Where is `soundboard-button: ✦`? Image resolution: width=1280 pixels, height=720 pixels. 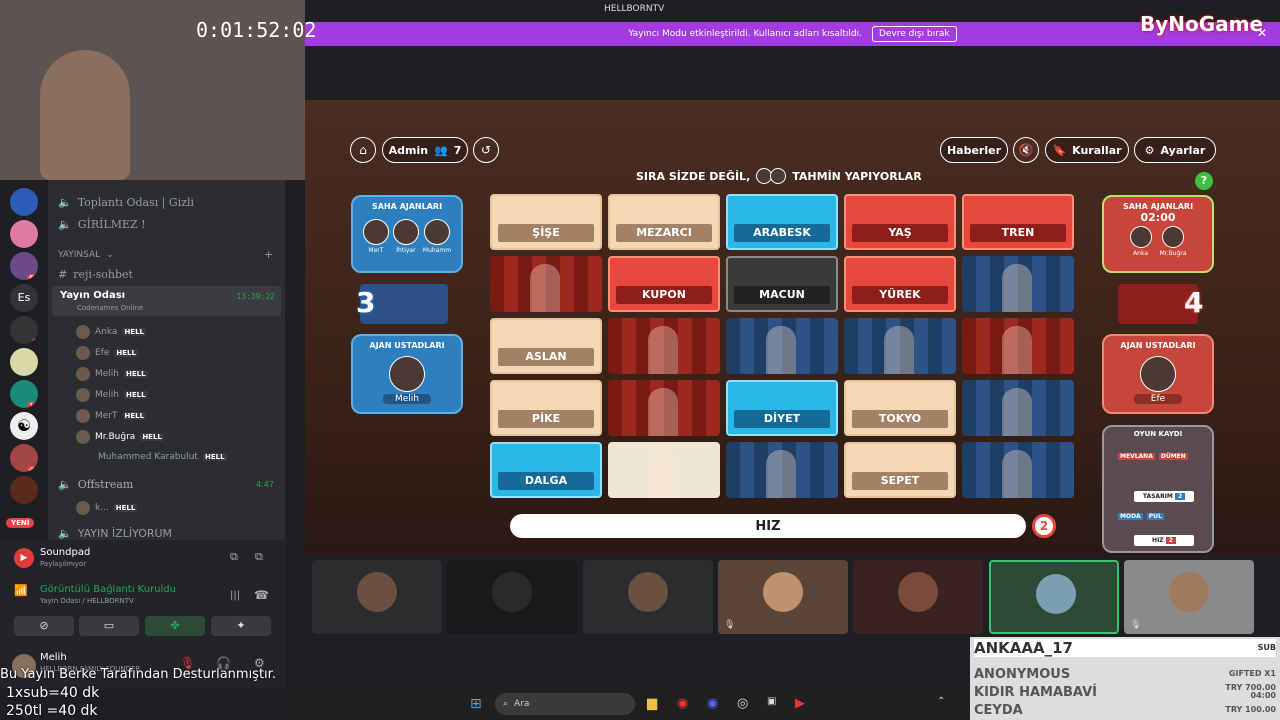
soundboard-button: ✦ is located at coordinates (241, 626).